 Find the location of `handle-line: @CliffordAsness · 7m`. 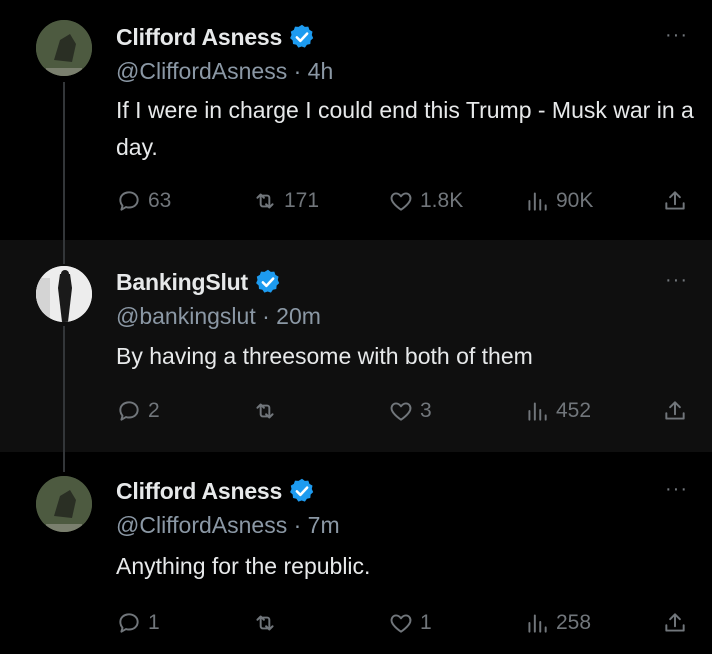

handle-line: @CliffordAsness · 7m is located at coordinates (228, 525).